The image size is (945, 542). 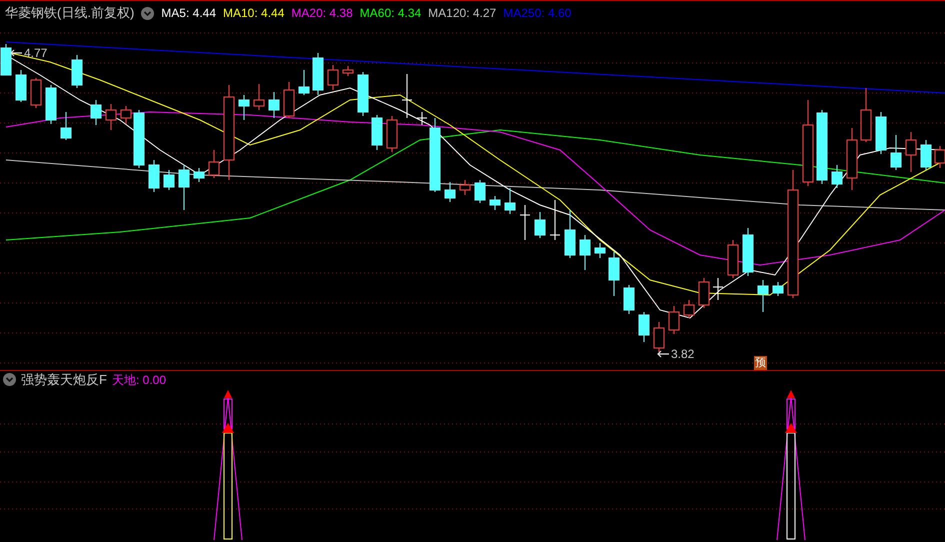 I want to click on forecast-badge: 预, so click(x=760, y=363).